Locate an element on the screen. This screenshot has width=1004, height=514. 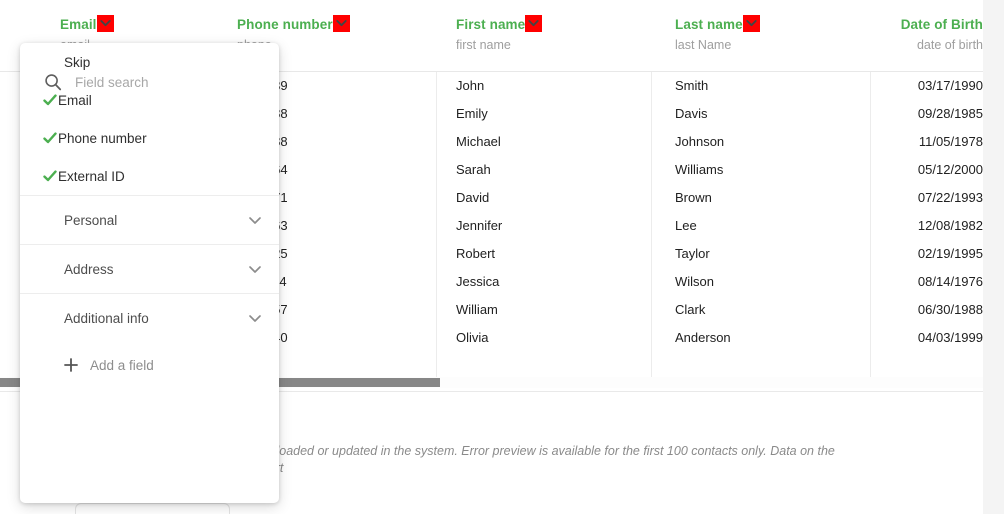
table-cell: David is located at coordinates (473, 197).